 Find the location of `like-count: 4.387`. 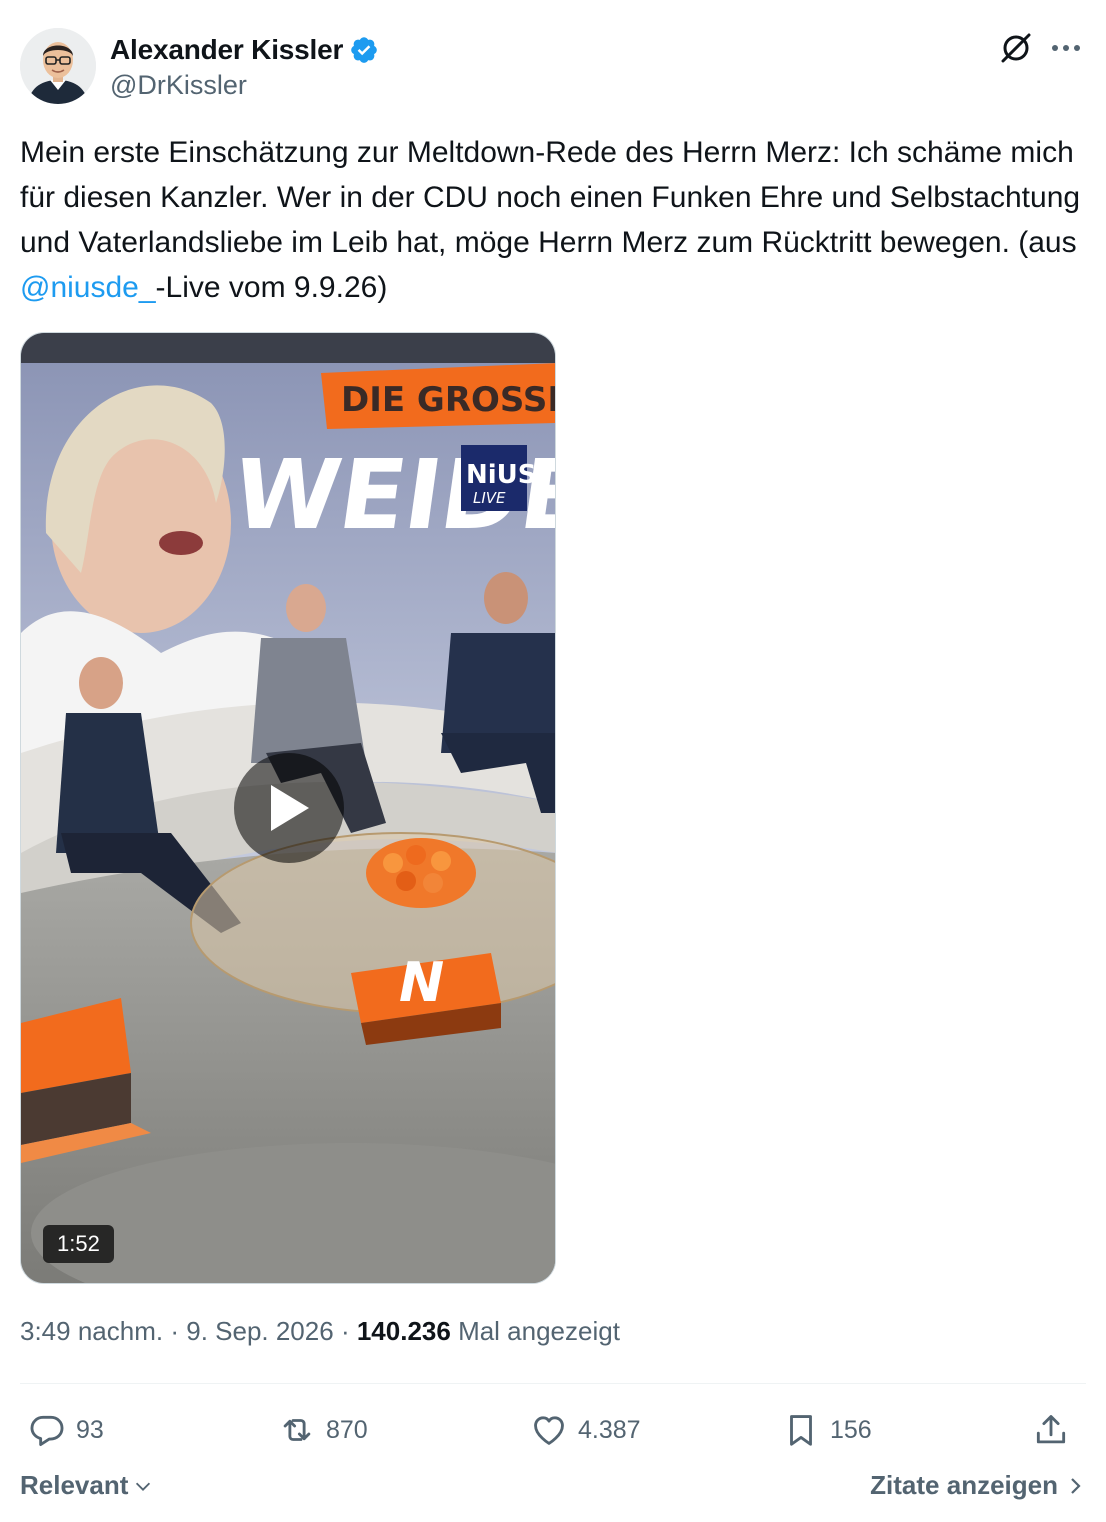

like-count: 4.387 is located at coordinates (609, 1429).